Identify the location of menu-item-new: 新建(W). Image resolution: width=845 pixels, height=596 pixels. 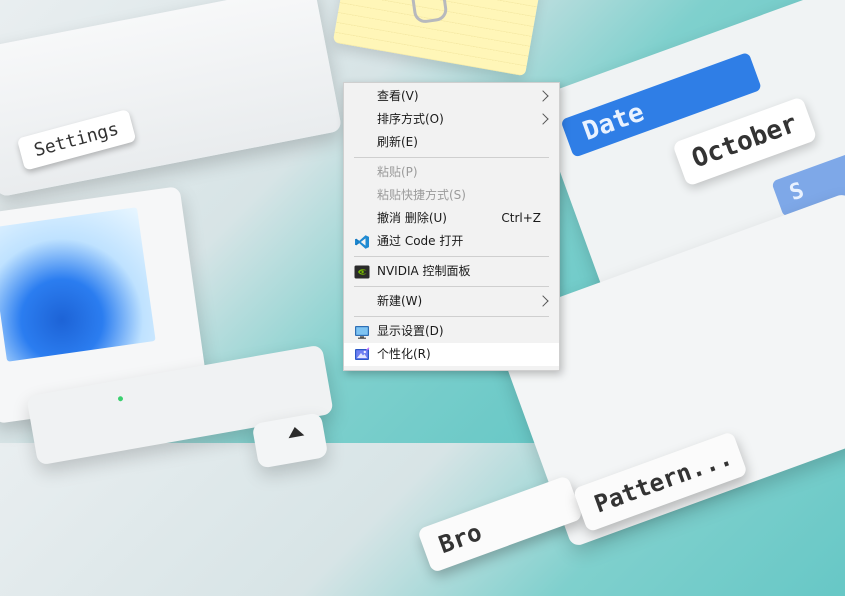
(451, 301).